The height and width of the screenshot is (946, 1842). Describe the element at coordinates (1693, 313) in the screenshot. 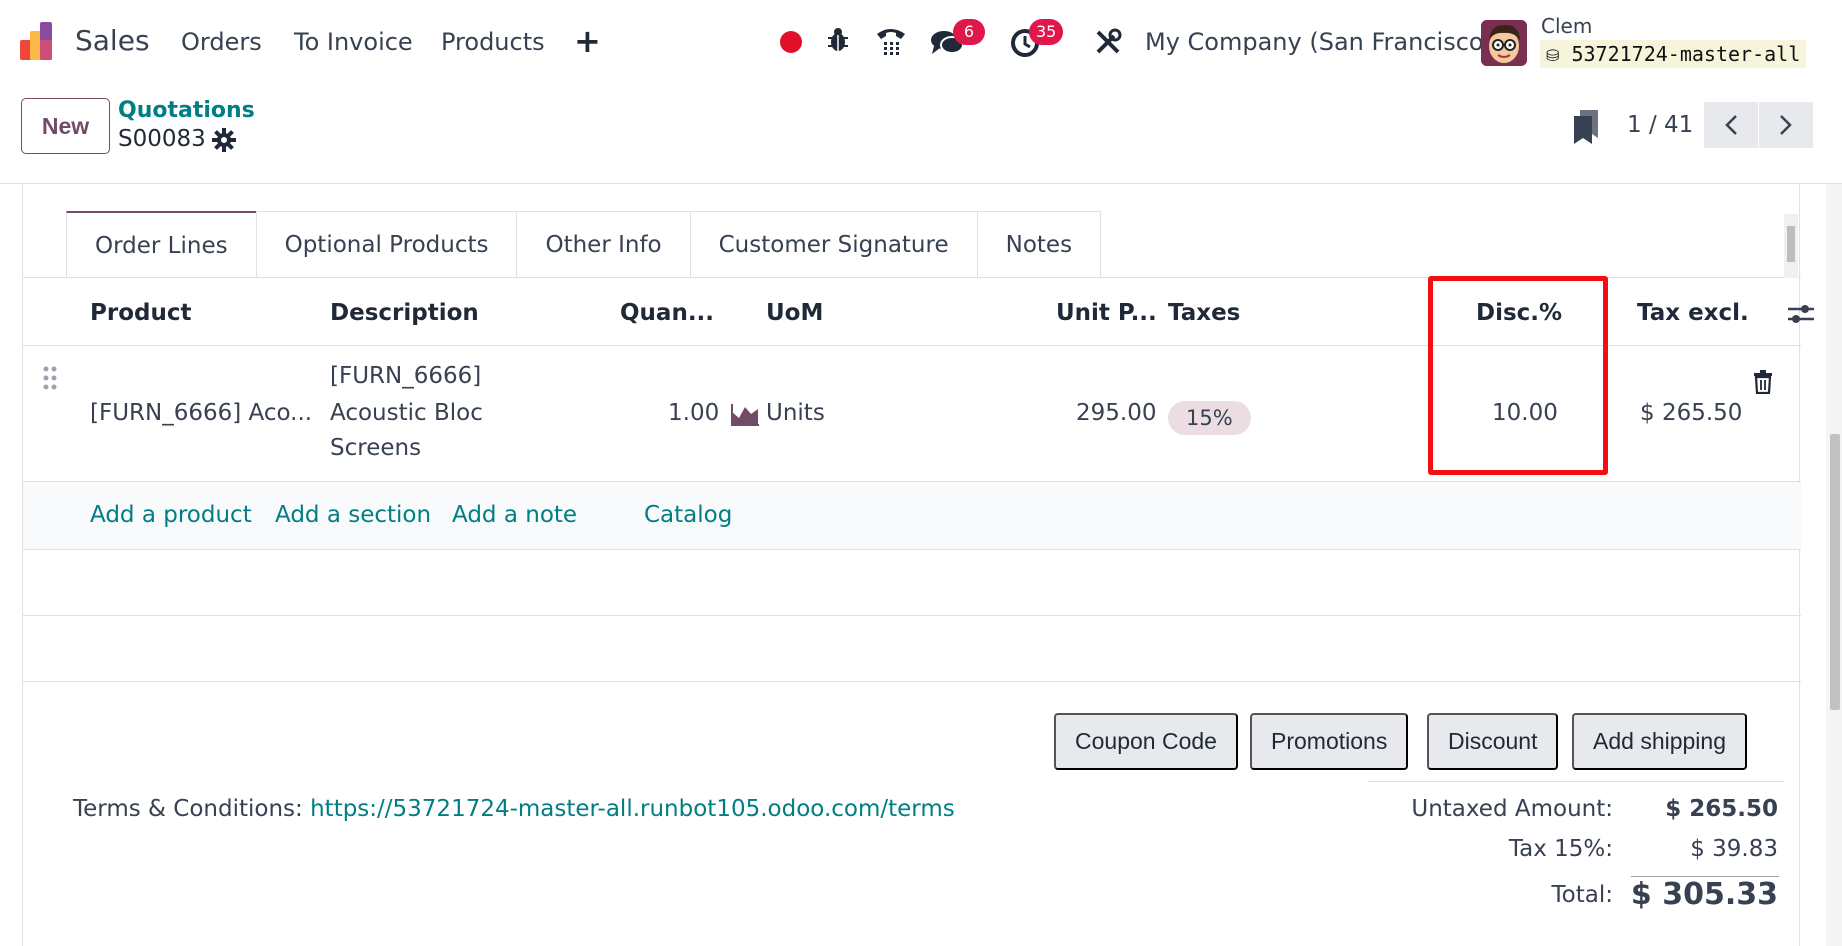

I see `column-subtotal: Tax excl.` at that location.